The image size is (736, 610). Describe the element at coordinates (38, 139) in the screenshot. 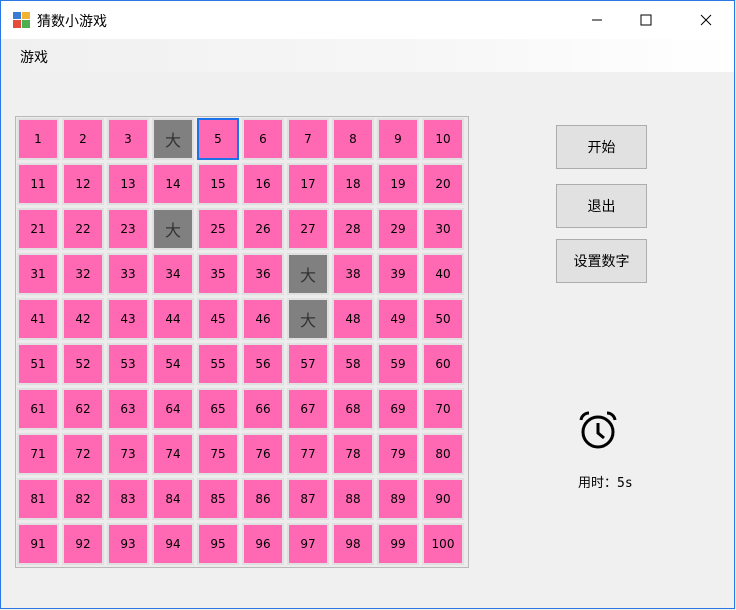

I see `number-cell: 1` at that location.